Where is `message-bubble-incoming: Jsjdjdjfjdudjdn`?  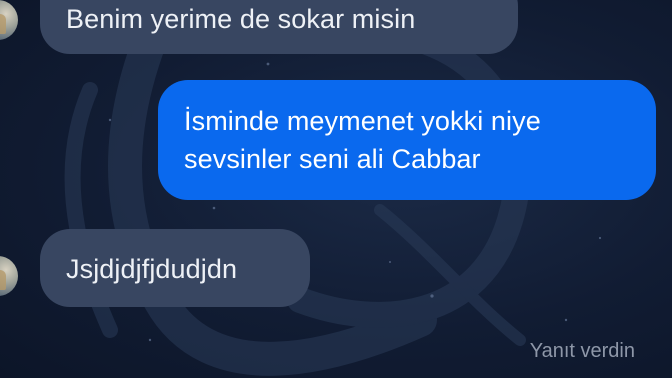 message-bubble-incoming: Jsjdjdjfjdudjdn is located at coordinates (175, 268).